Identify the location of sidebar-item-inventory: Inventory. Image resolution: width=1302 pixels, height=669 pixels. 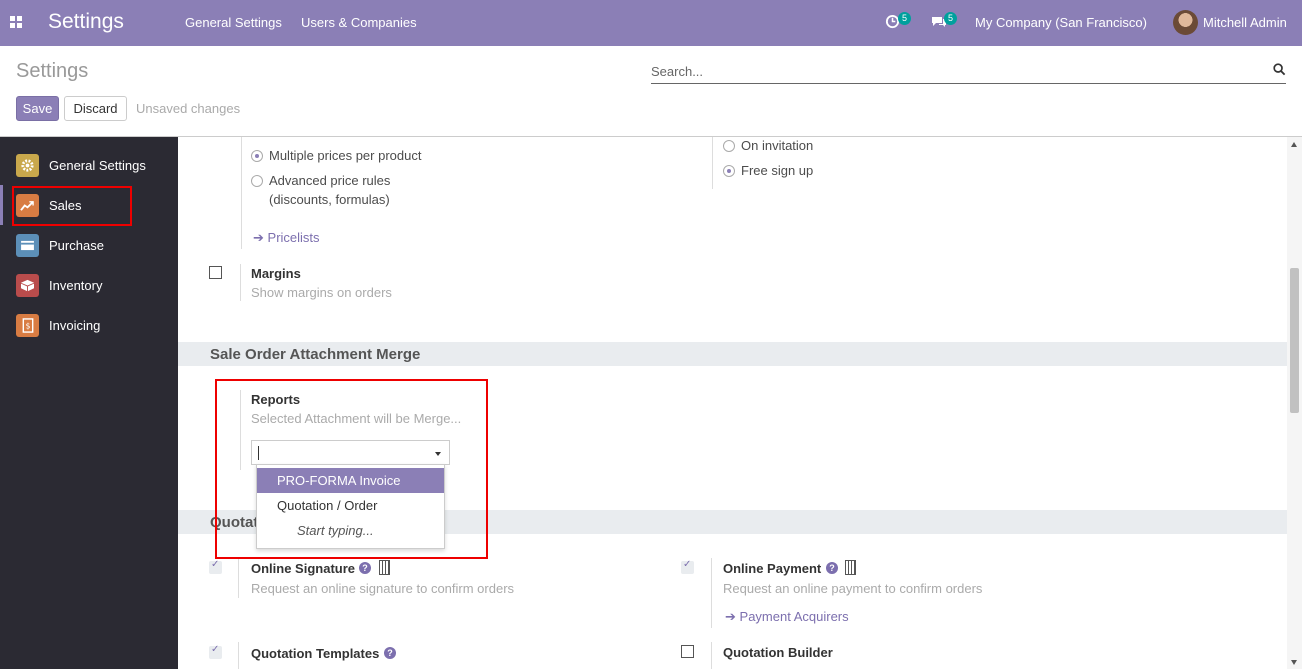
(89, 285).